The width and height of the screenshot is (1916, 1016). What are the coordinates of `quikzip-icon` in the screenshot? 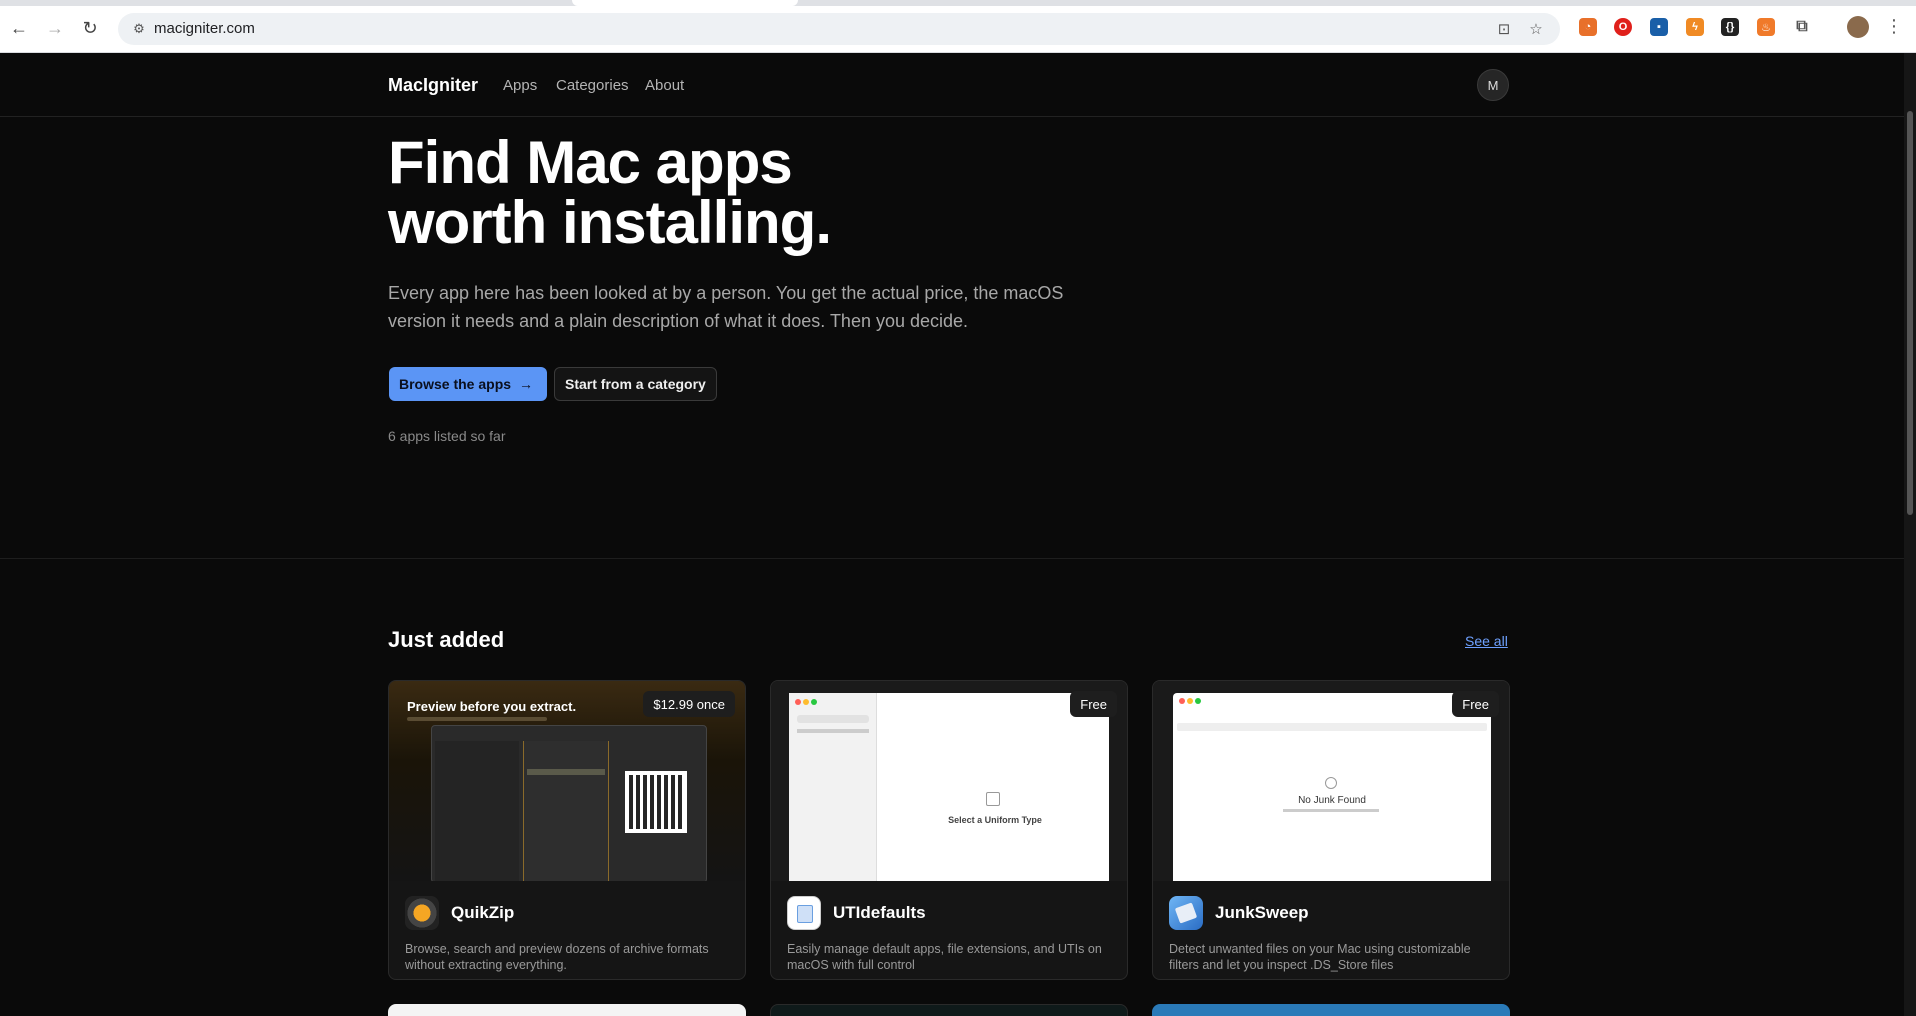 It's located at (422, 913).